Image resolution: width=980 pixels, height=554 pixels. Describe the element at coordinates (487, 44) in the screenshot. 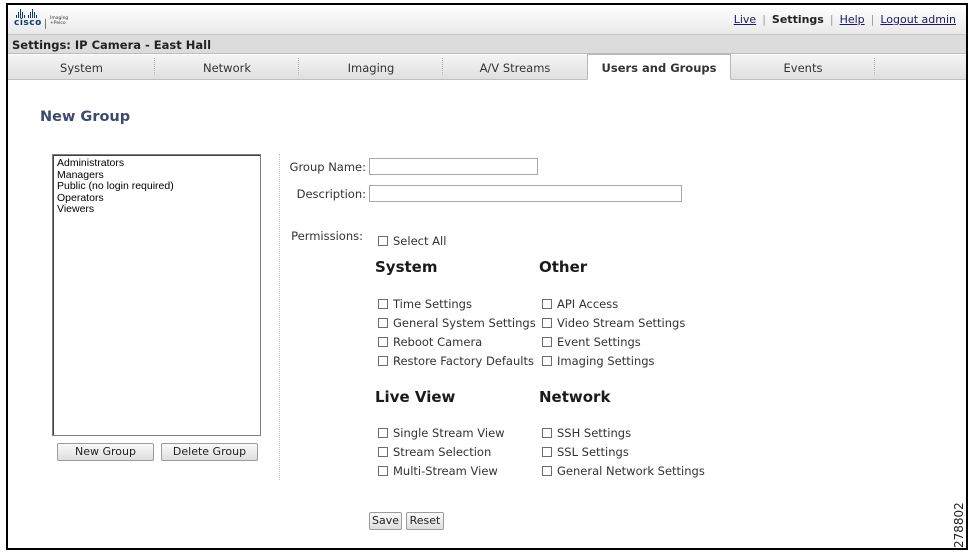

I see `page-title: Settings: IP Camera - East Hall` at that location.